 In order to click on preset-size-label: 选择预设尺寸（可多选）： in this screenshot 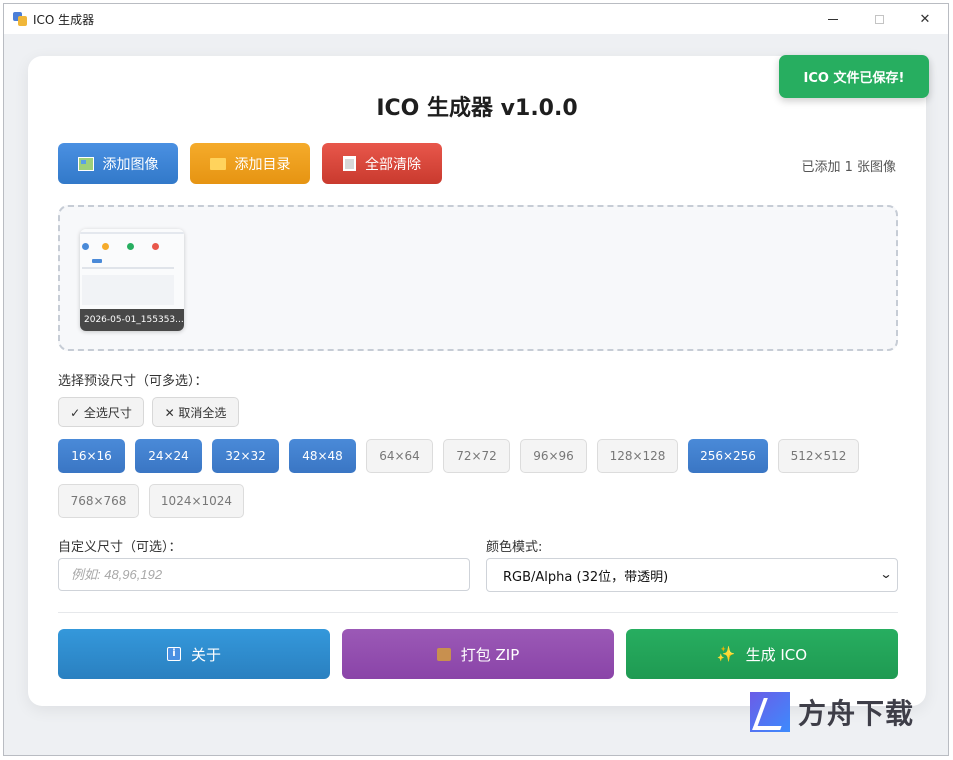, I will do `click(133, 381)`.